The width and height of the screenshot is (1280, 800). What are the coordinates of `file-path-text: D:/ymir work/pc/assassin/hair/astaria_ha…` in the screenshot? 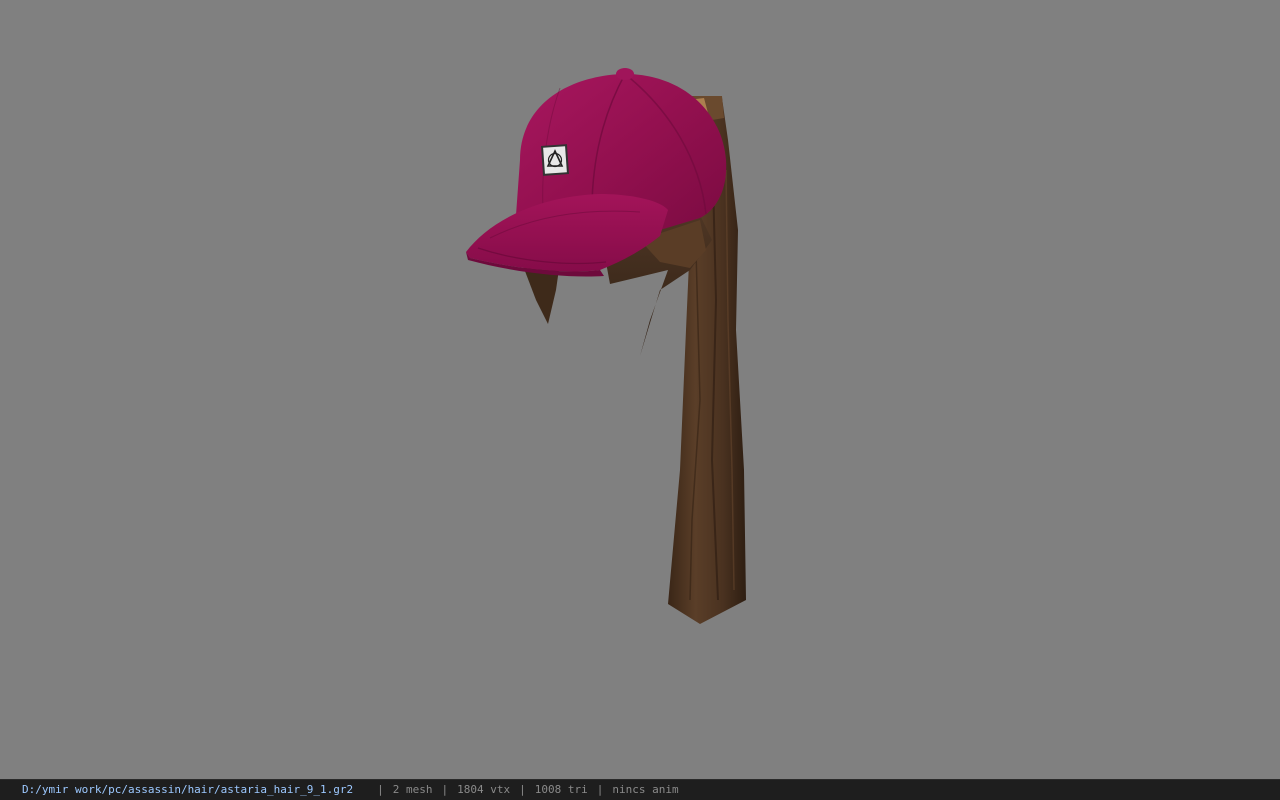 It's located at (188, 789).